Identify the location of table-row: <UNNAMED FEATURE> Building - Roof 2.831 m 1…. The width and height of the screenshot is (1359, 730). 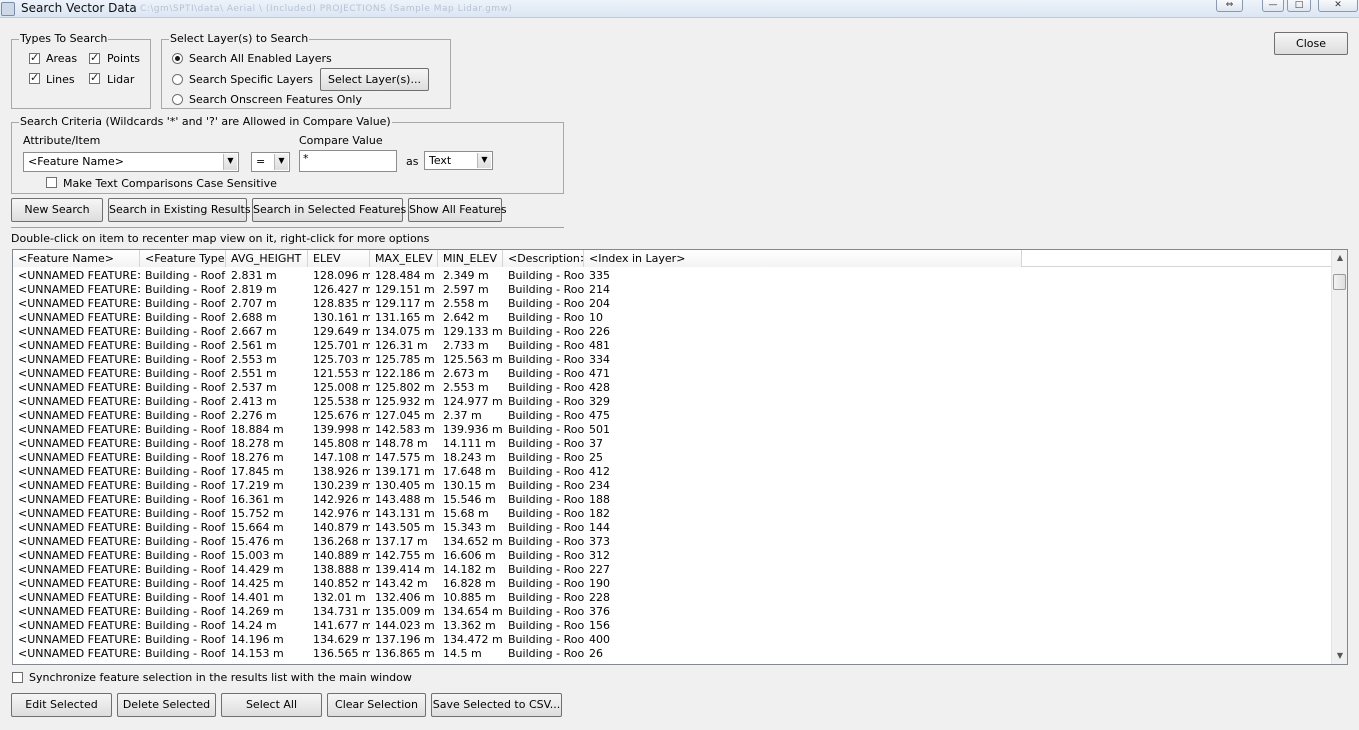
(673, 276).